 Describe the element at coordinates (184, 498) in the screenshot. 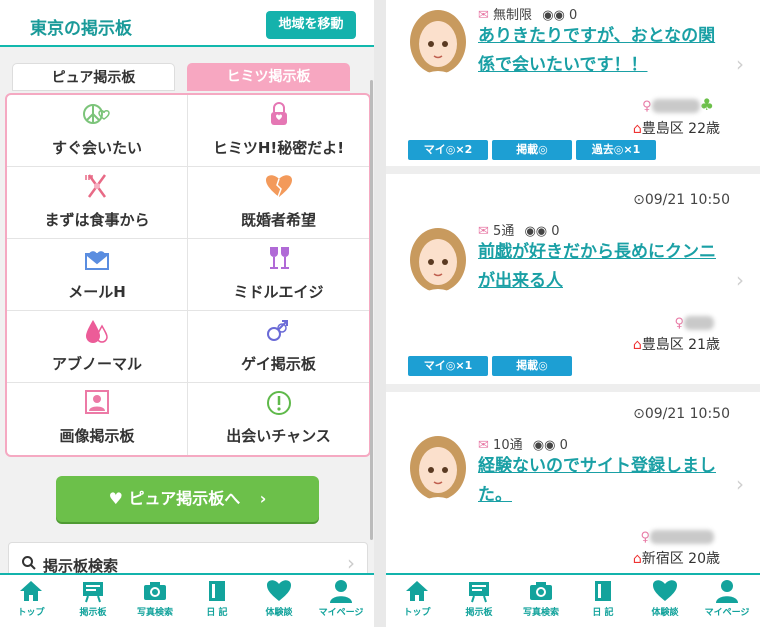

I see `go-pure-board-label: ピュア掲示板へ` at that location.